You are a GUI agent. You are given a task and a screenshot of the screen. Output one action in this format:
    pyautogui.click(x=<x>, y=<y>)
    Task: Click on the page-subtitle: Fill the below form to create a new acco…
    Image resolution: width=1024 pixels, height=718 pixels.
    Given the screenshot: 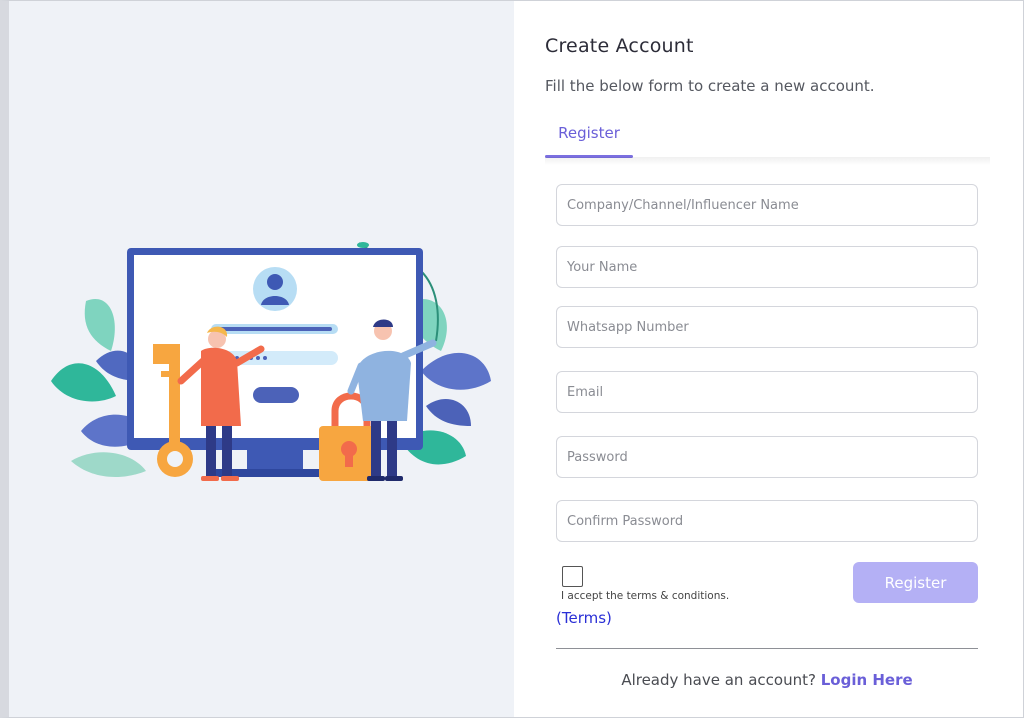 What is the action you would take?
    pyautogui.click(x=710, y=86)
    